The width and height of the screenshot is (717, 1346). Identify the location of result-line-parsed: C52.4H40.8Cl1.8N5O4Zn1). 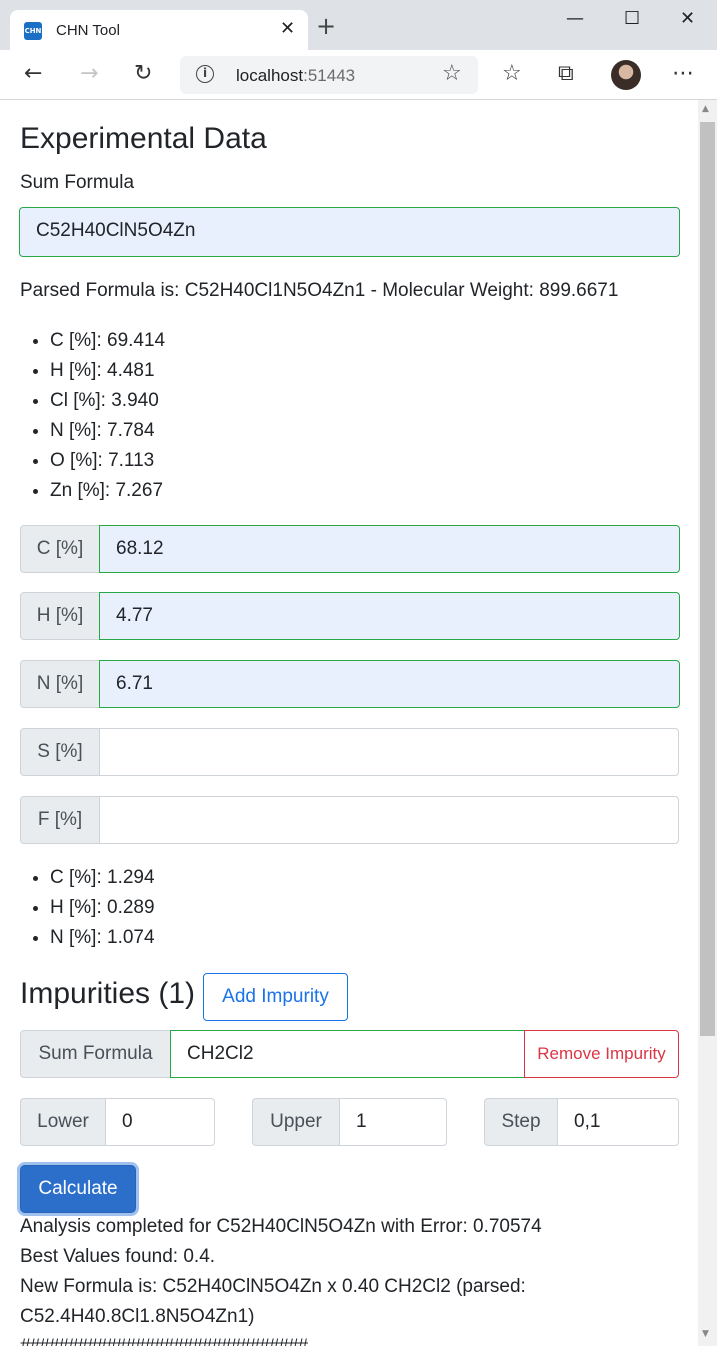
(137, 1316).